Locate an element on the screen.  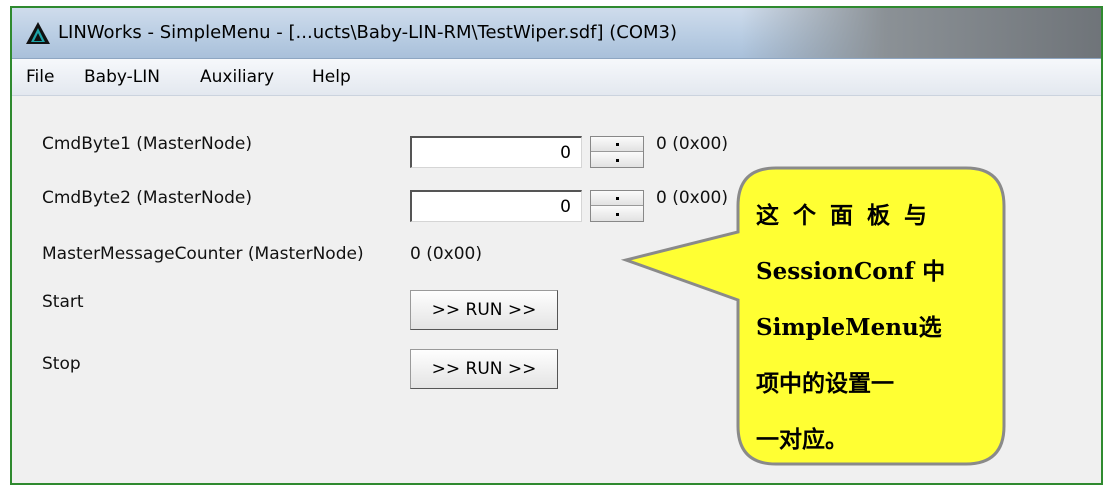
callout-line-4: 项中的设置一 is located at coordinates (825, 383).